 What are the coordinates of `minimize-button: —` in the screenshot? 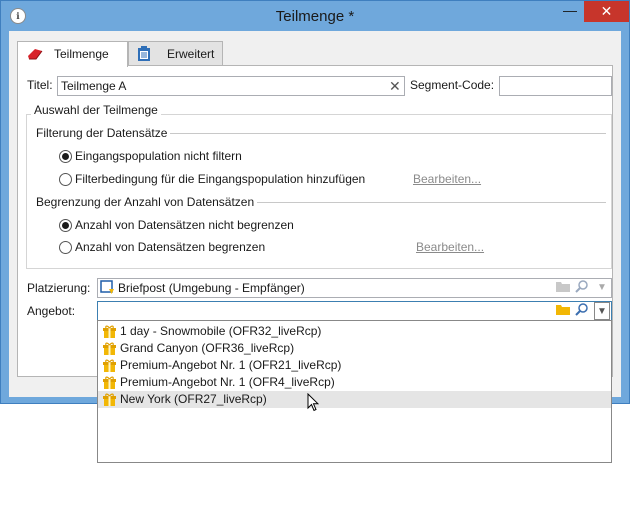 It's located at (570, 12).